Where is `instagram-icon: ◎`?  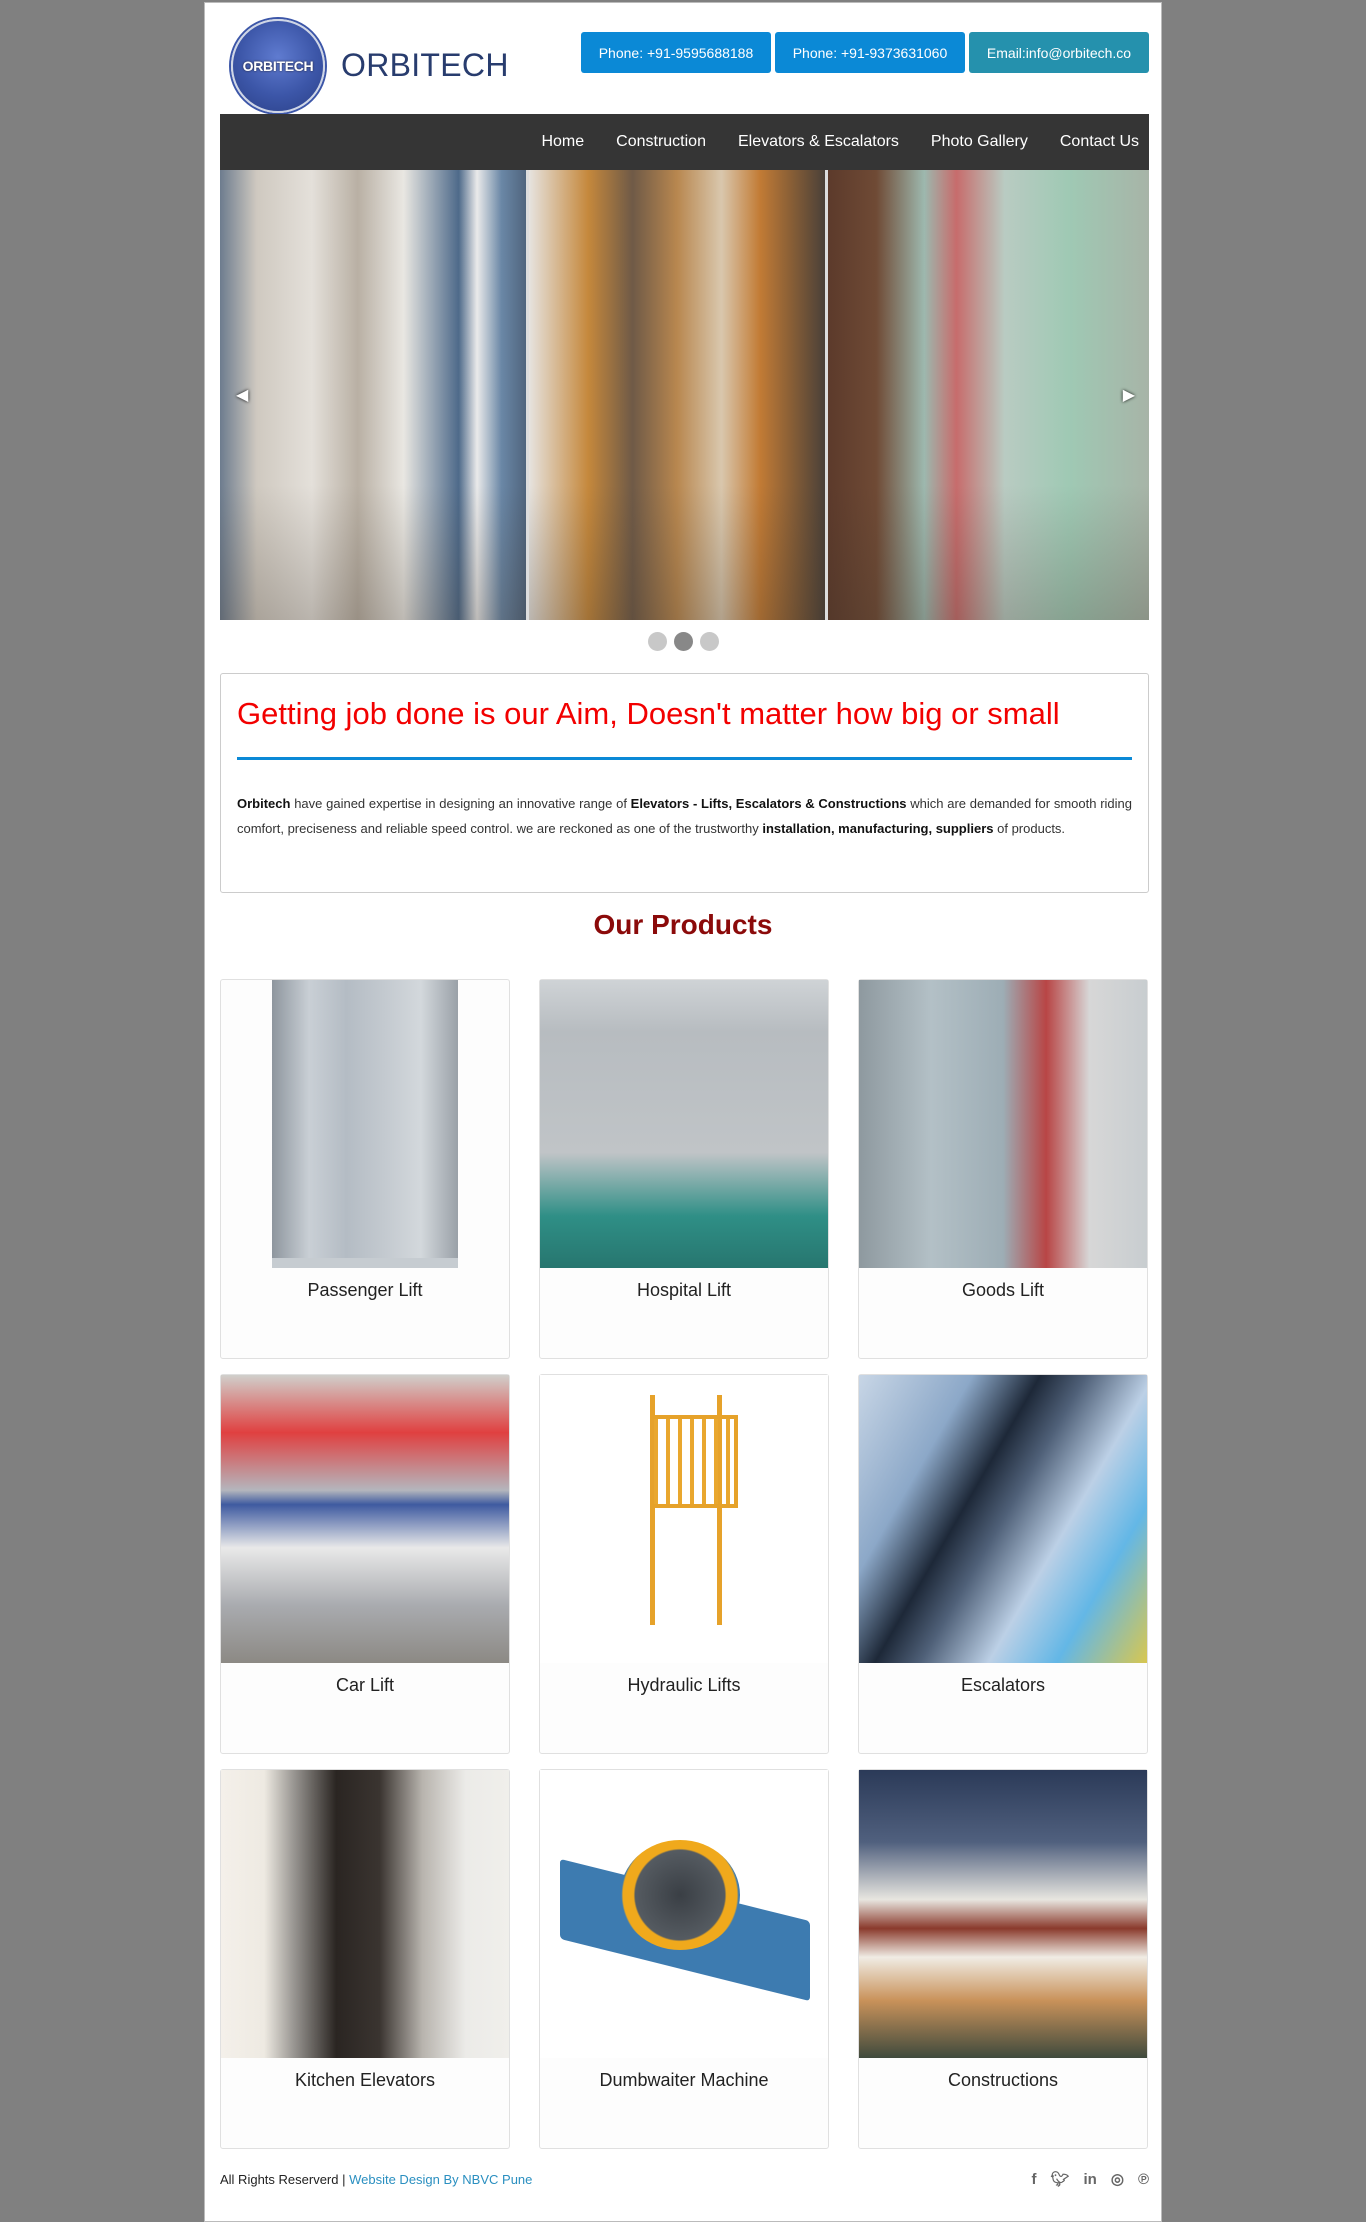 instagram-icon: ◎ is located at coordinates (1117, 2179).